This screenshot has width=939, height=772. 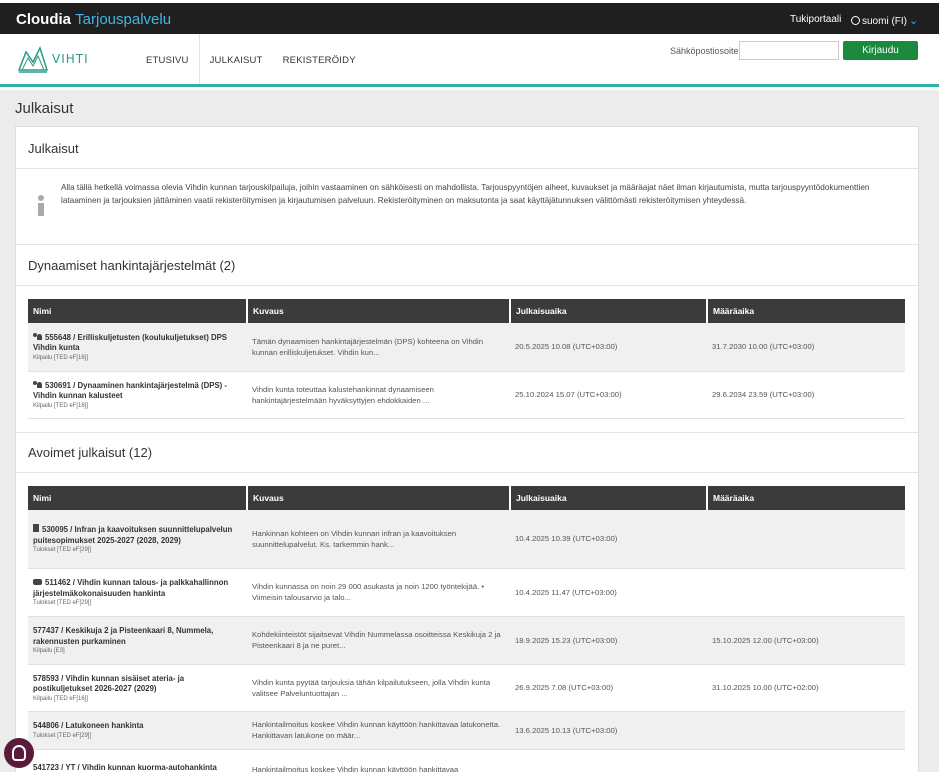 What do you see at coordinates (608, 730) in the screenshot?
I see `row-published: 13.6.2025 10.13 (UTC+03:00)` at bounding box center [608, 730].